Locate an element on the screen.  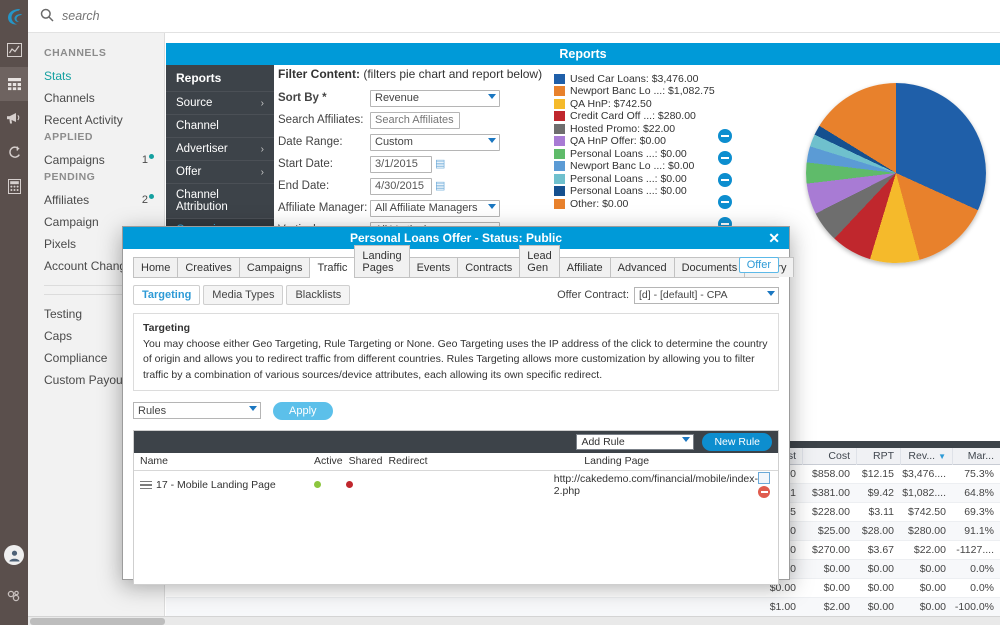
sort-by-select: Revenue is located at coordinates (435, 98).